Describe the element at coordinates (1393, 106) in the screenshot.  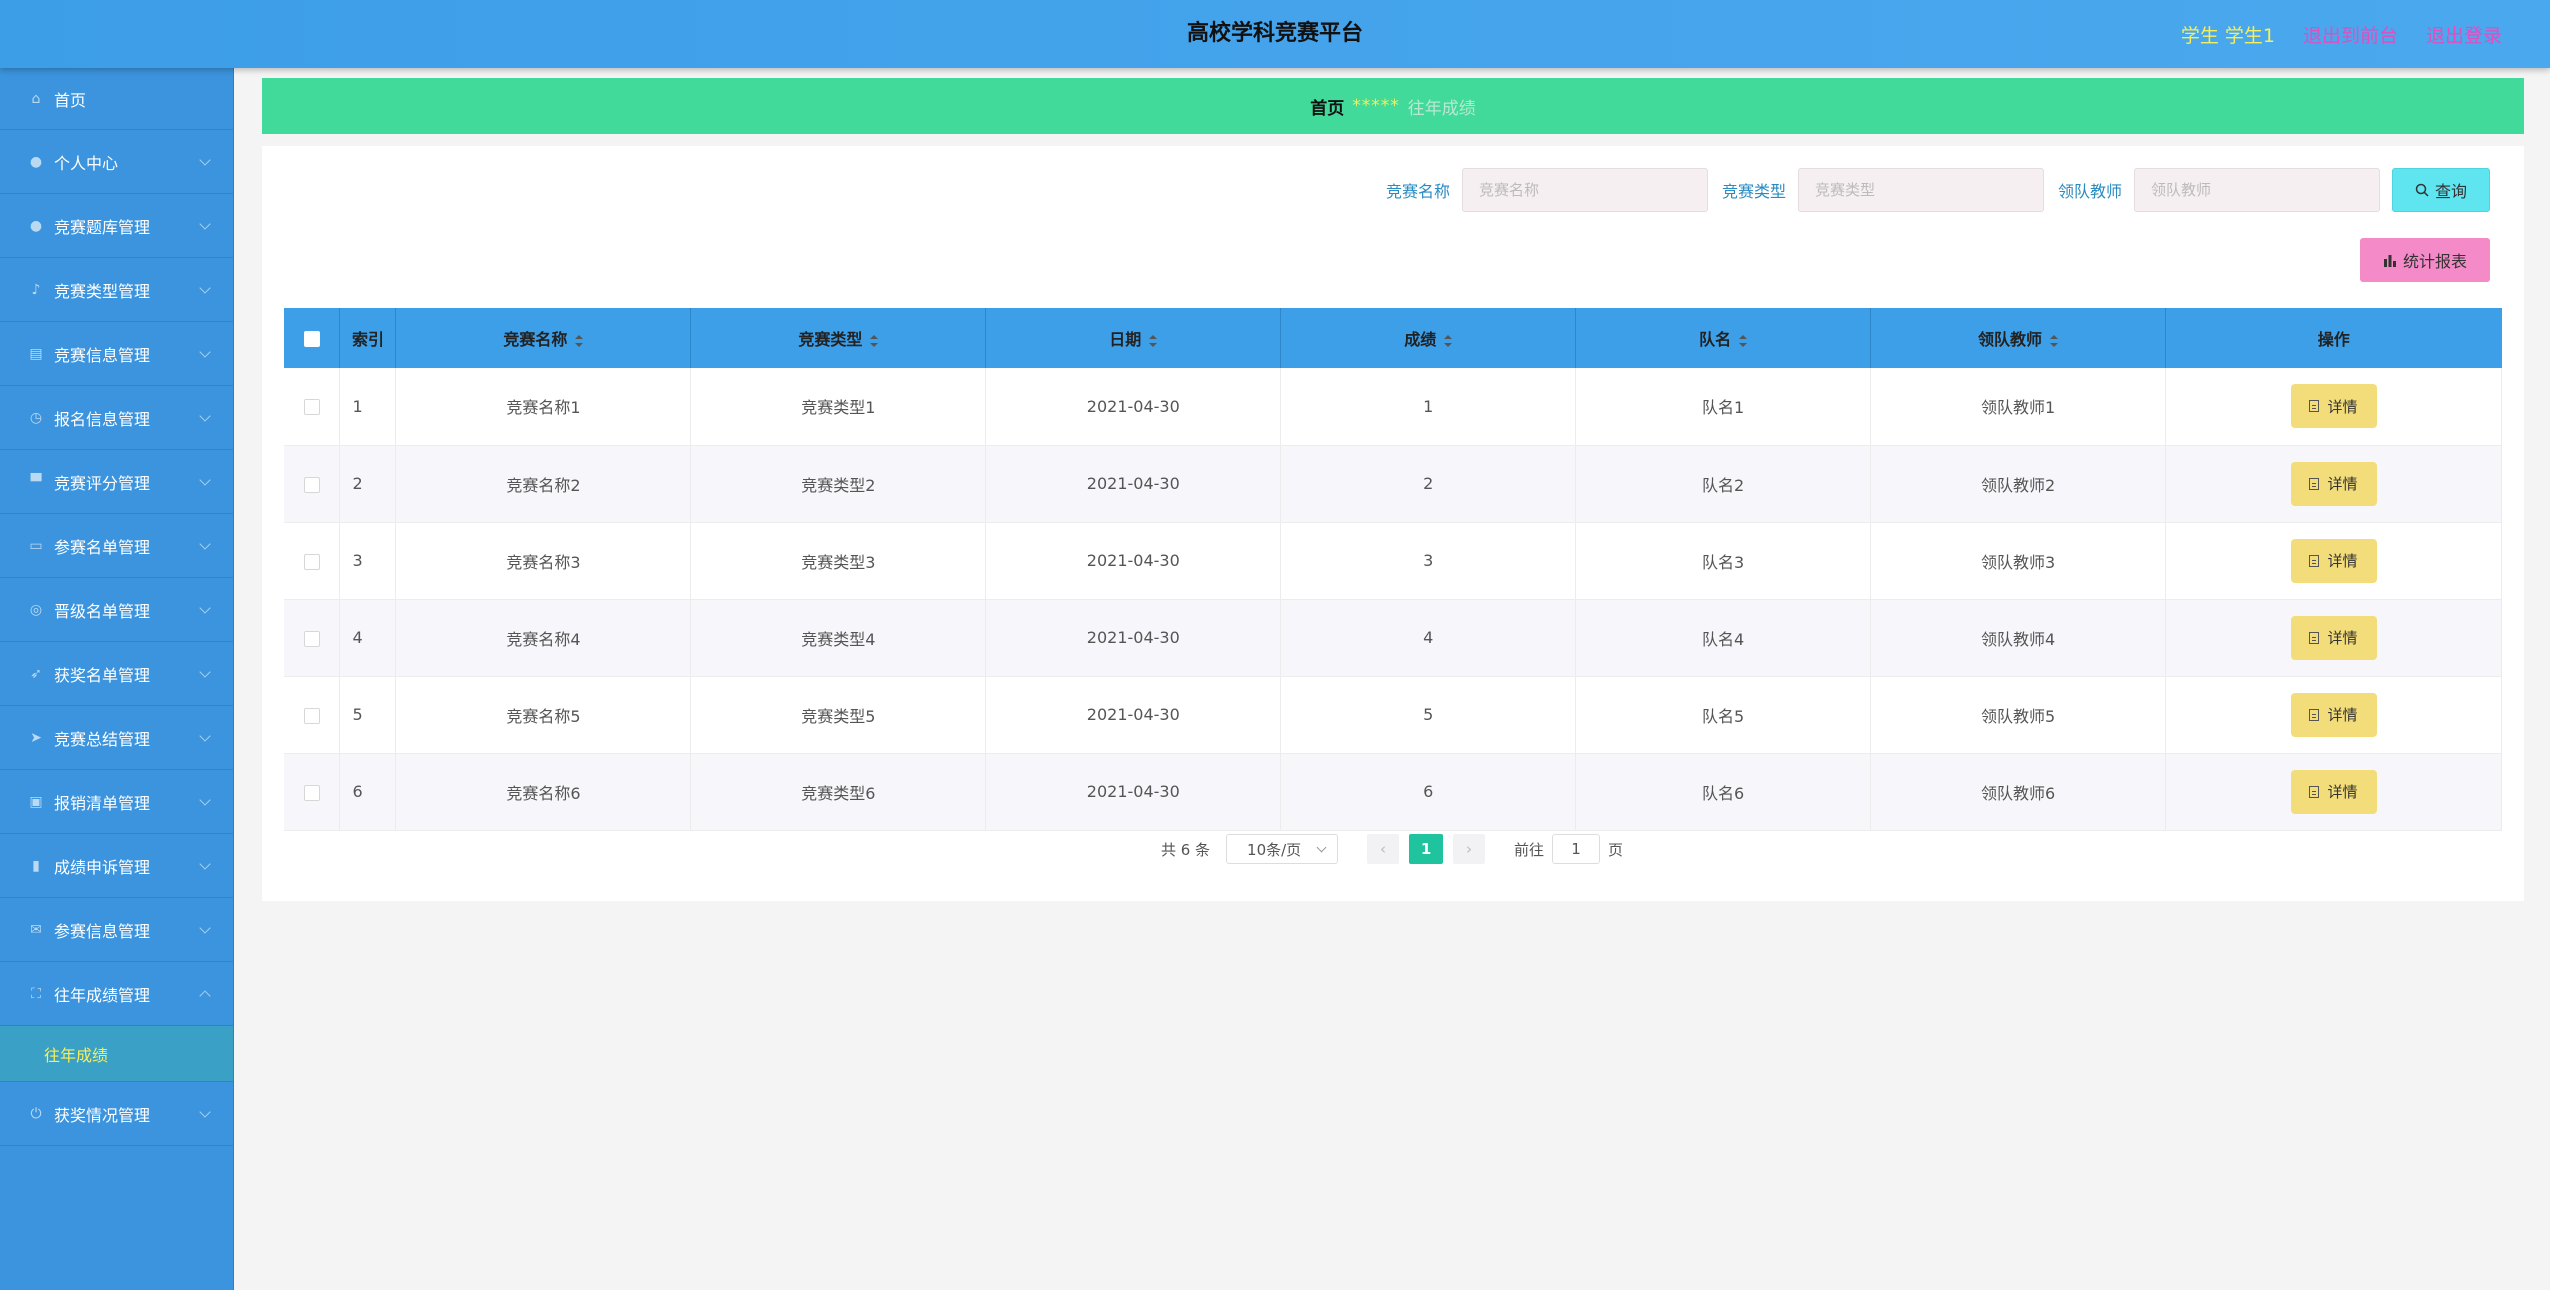
I see `breadcrumb: 首页 ***** 往年成绩` at that location.